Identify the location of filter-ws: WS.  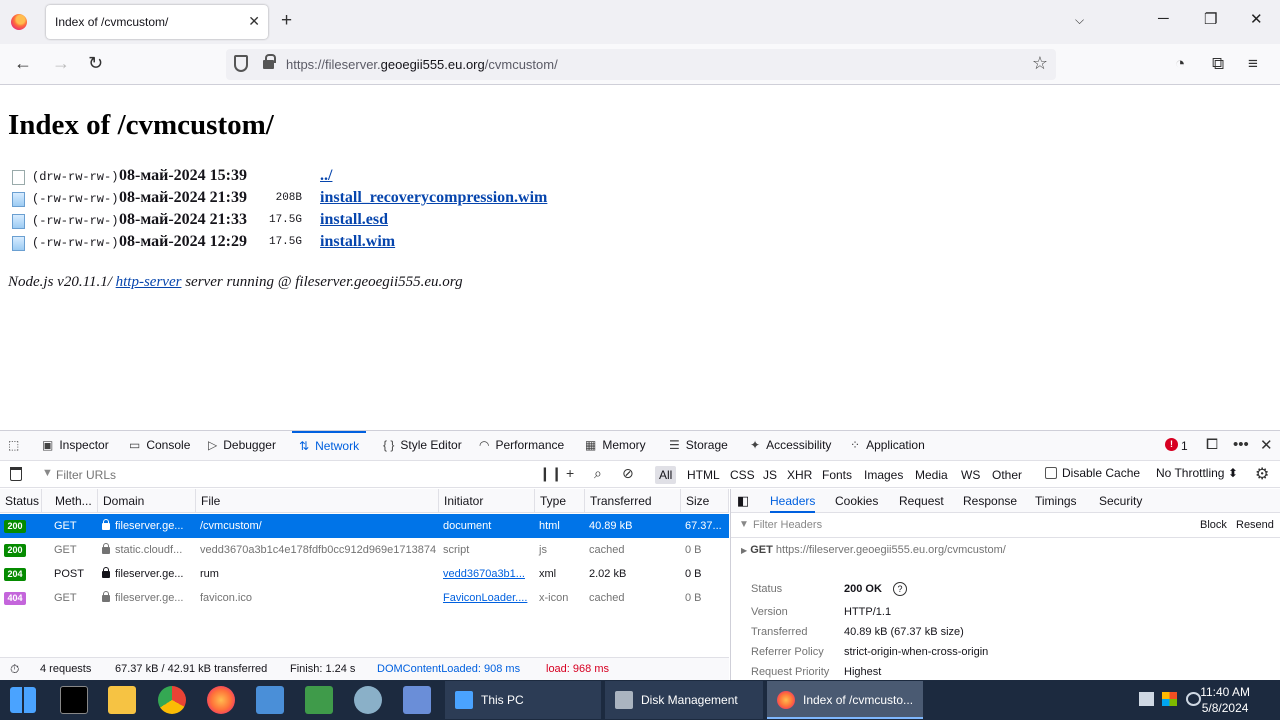
(970, 475).